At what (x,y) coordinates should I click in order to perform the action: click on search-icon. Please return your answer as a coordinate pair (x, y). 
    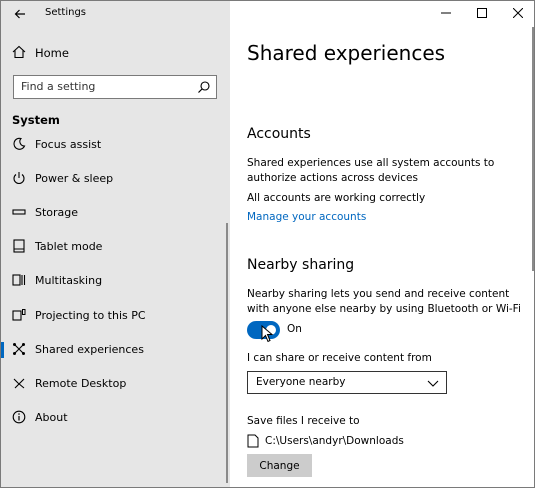
    Looking at the image, I should click on (204, 87).